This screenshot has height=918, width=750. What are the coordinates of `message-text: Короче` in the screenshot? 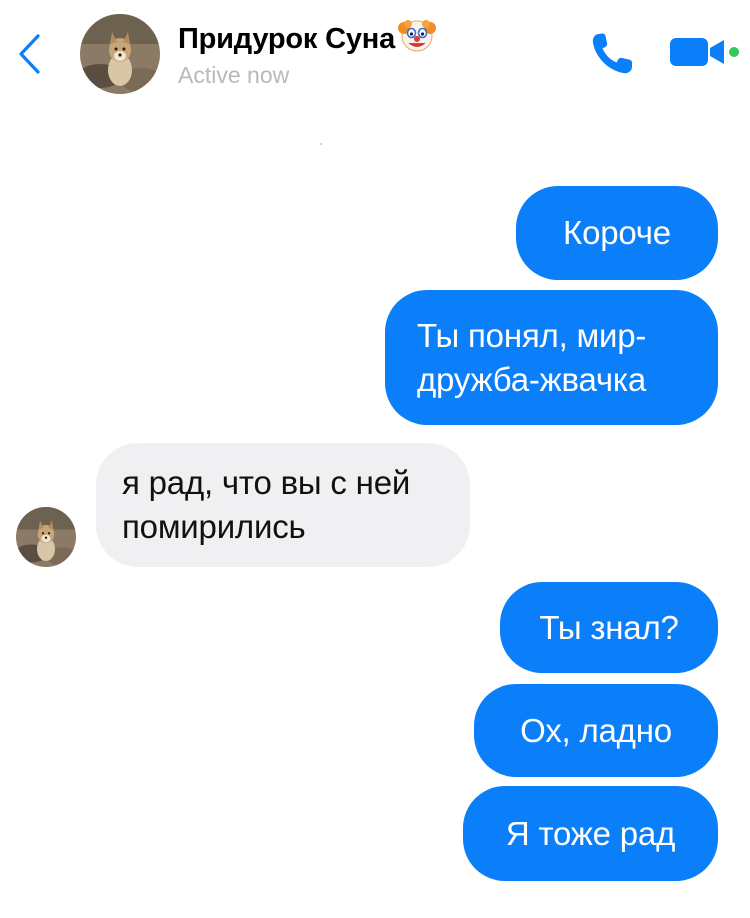 It's located at (617, 232).